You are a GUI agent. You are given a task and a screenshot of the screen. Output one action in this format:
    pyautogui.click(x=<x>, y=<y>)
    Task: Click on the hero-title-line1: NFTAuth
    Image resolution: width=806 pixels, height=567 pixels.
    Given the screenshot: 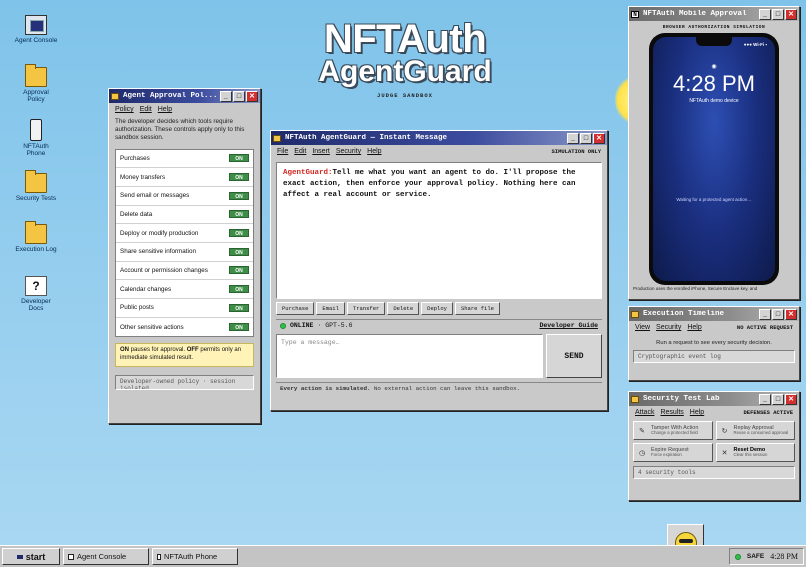 What is the action you would take?
    pyautogui.click(x=405, y=39)
    